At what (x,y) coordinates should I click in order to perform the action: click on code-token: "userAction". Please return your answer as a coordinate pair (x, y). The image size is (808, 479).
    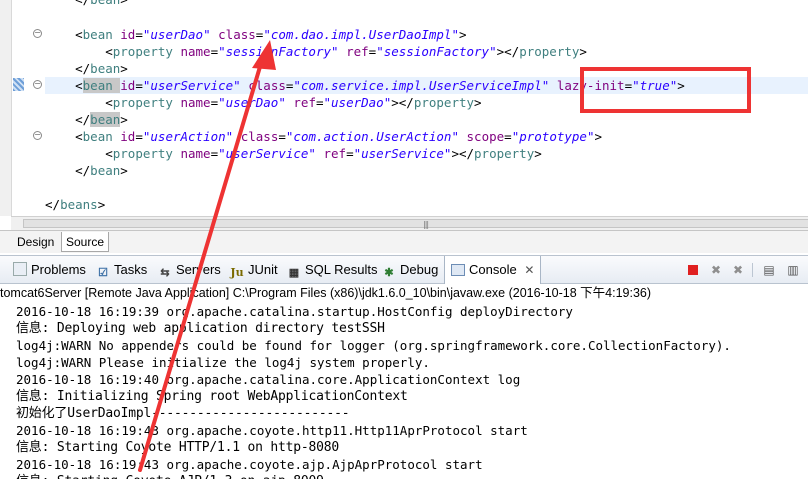
    Looking at the image, I should click on (188, 136).